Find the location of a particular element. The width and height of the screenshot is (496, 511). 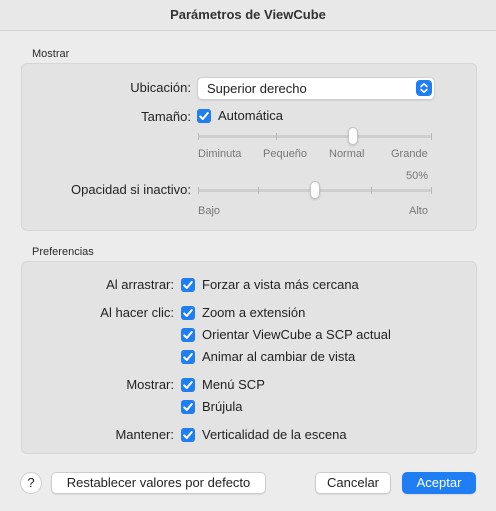

opacidad-slider-knob is located at coordinates (314, 190).